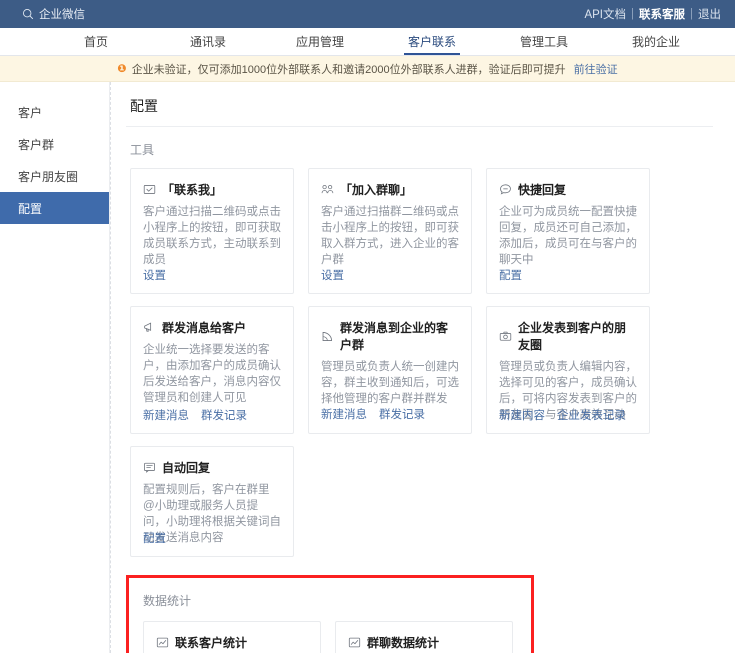  What do you see at coordinates (144, 106) in the screenshot?
I see `page-title: 配置` at bounding box center [144, 106].